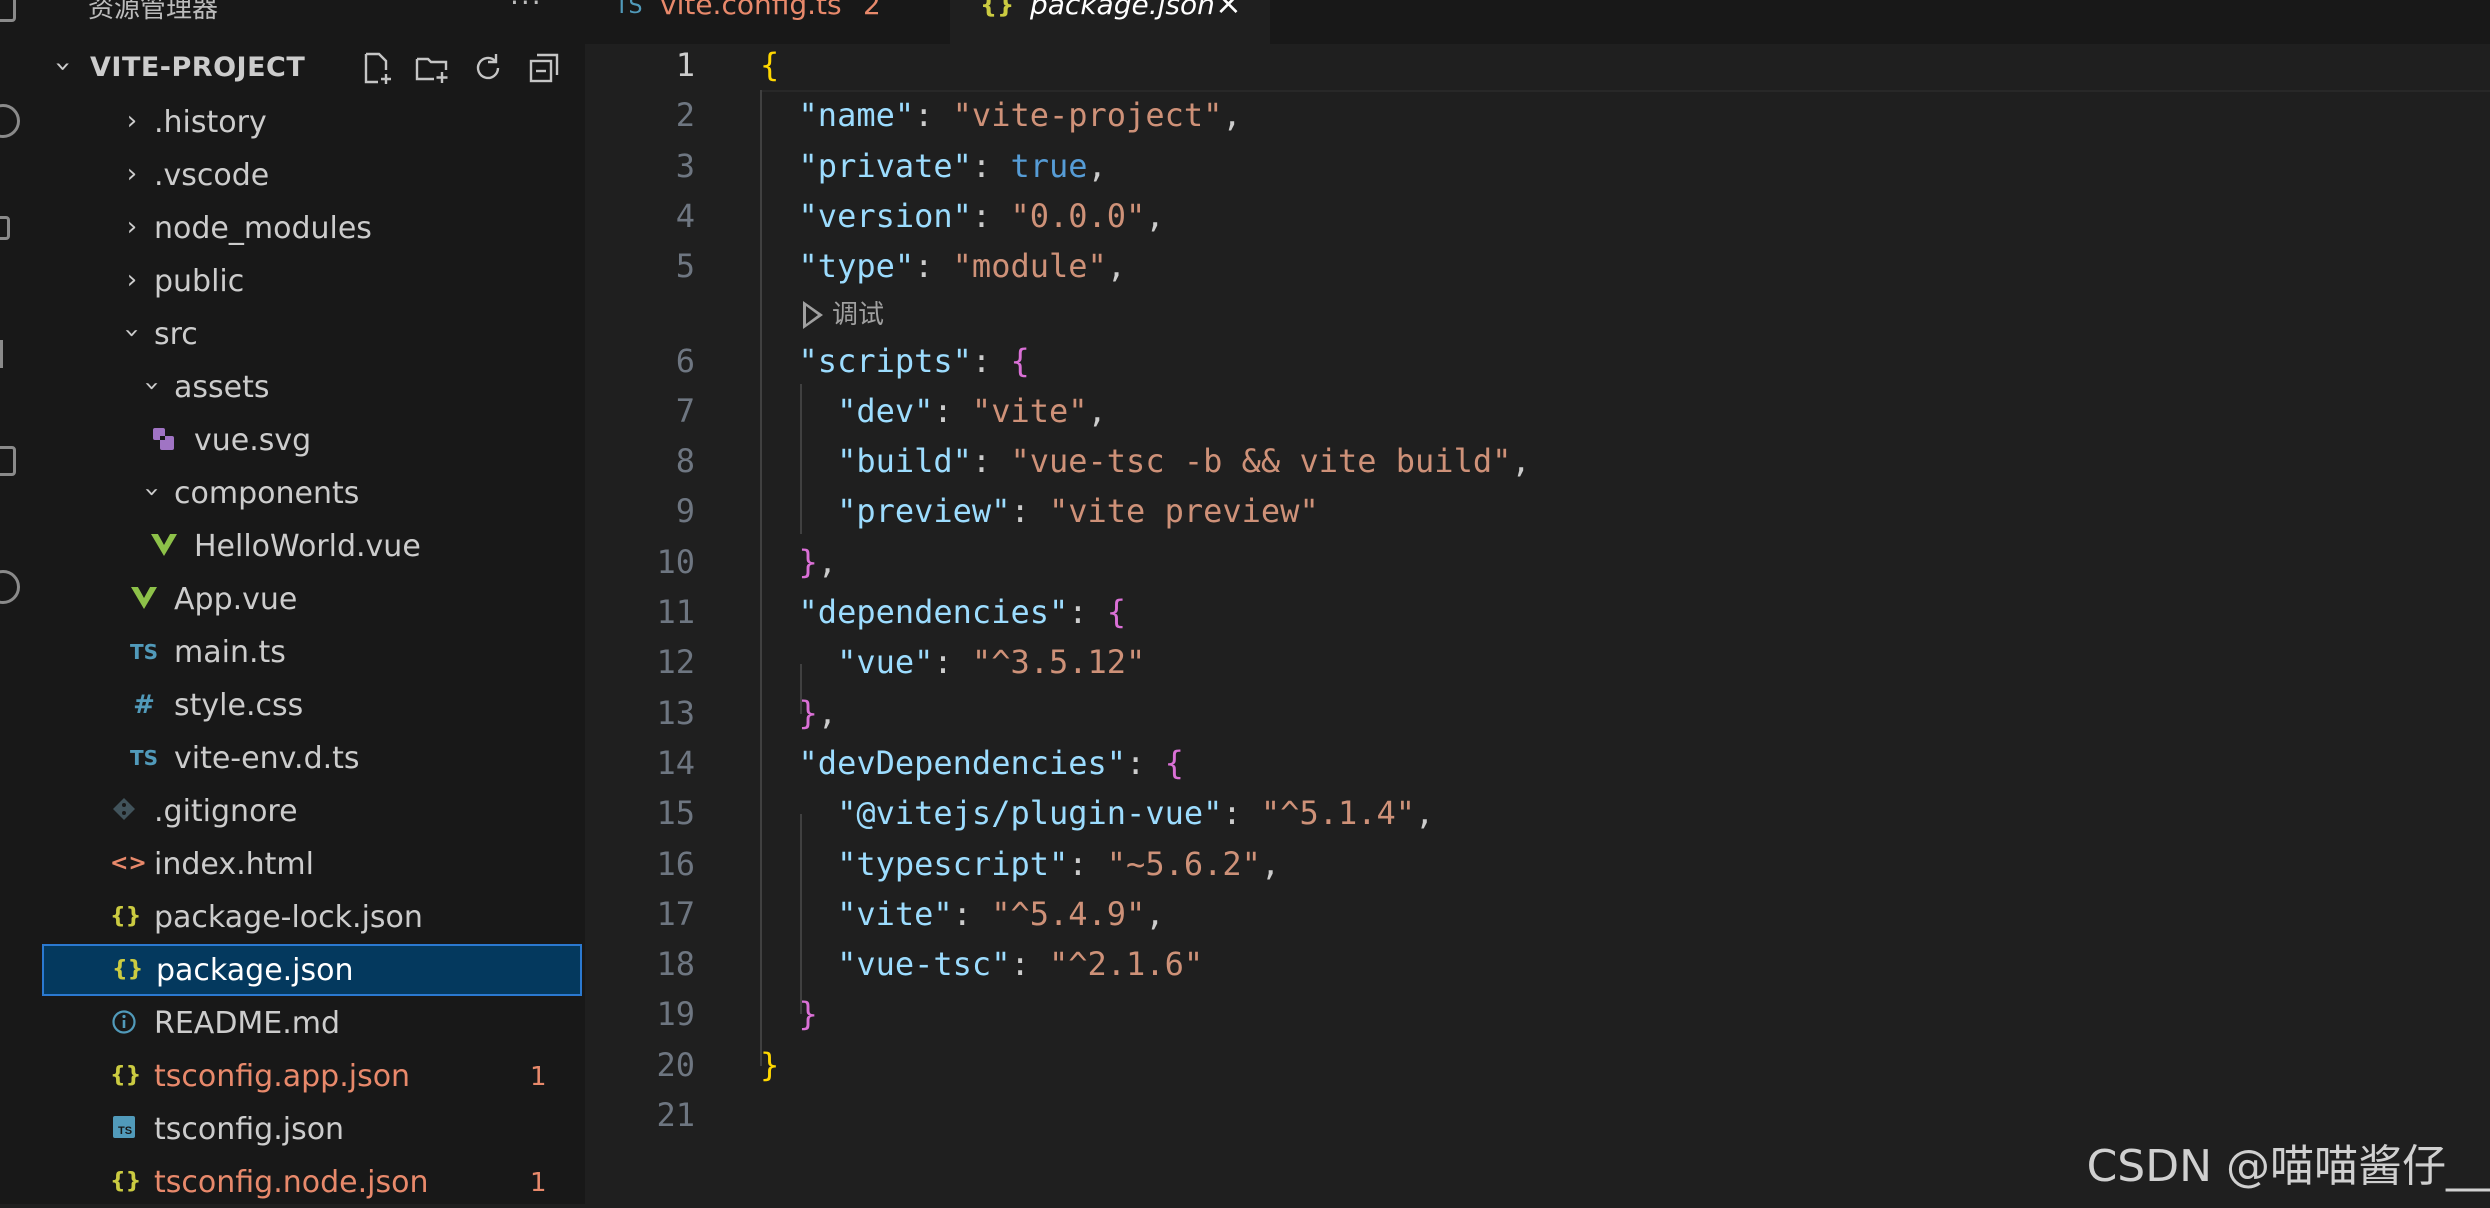 Image resolution: width=2490 pixels, height=1208 pixels. I want to click on tab-vite-config: TS vite.config.ts 2, so click(765, 22).